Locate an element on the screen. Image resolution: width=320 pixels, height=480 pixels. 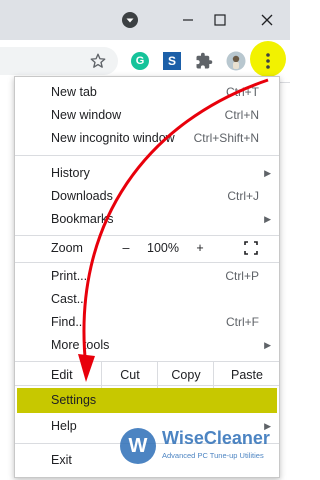
wisecleaner-logo: W is located at coordinates (138, 446).